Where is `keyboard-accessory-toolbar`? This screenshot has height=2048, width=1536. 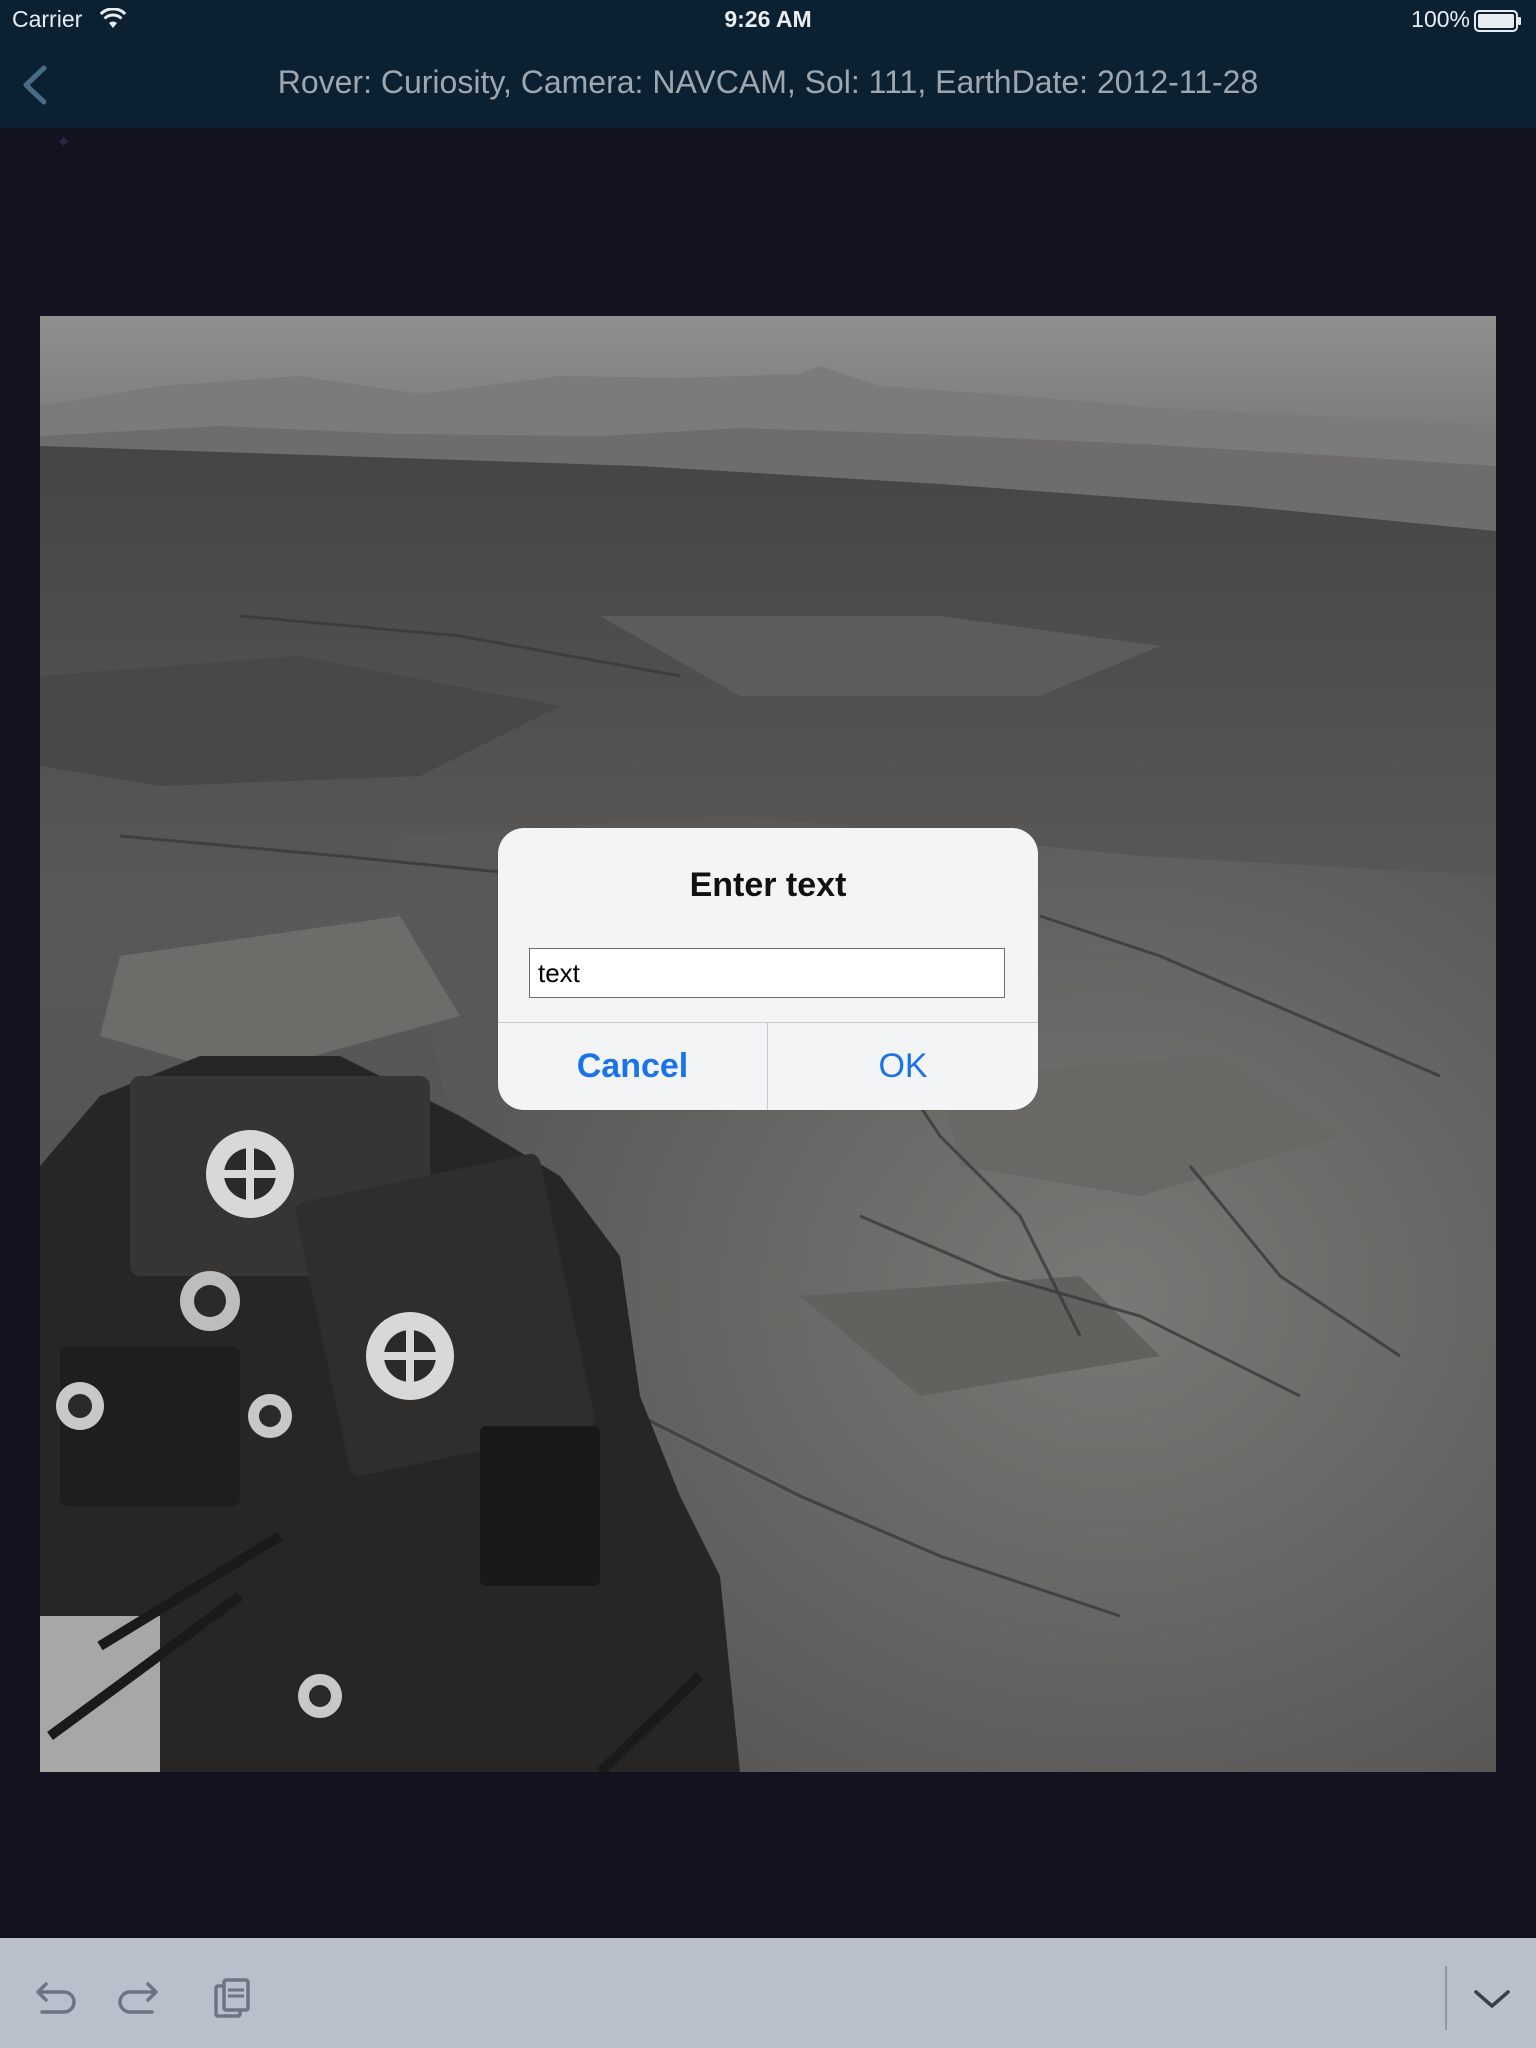 keyboard-accessory-toolbar is located at coordinates (768, 1993).